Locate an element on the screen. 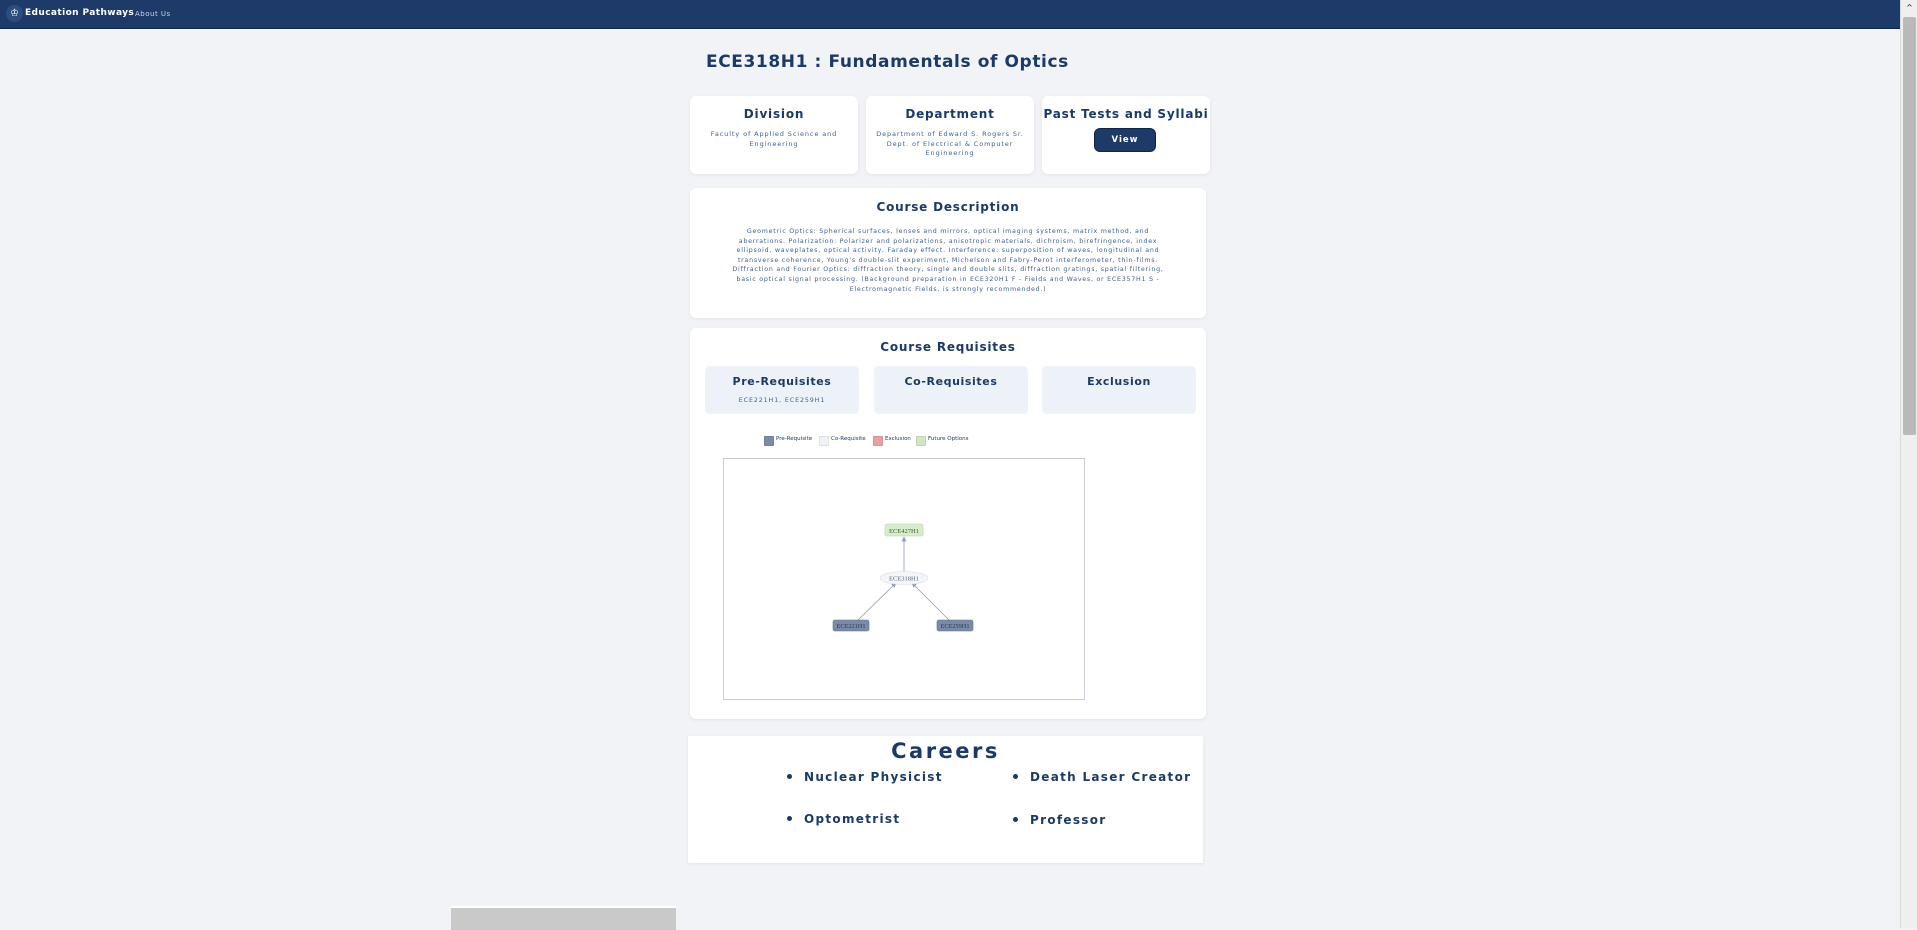  legend-swatch-future-options is located at coordinates (921, 441).